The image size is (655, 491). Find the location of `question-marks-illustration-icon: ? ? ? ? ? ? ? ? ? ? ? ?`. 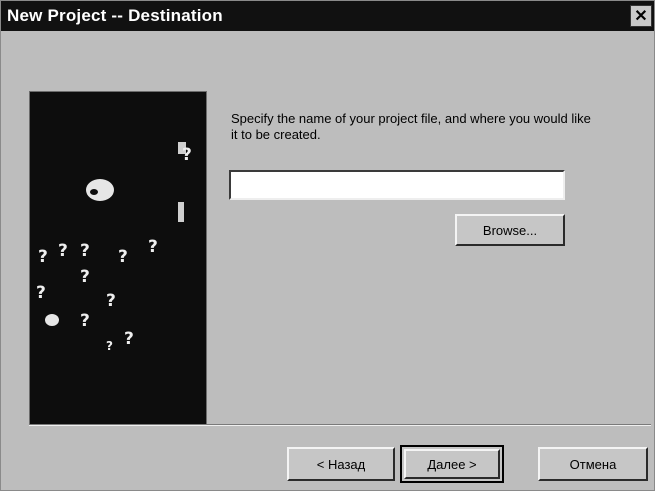

question-marks-illustration-icon: ? ? ? ? ? ? ? ? ? ? ? ? is located at coordinates (114, 247).